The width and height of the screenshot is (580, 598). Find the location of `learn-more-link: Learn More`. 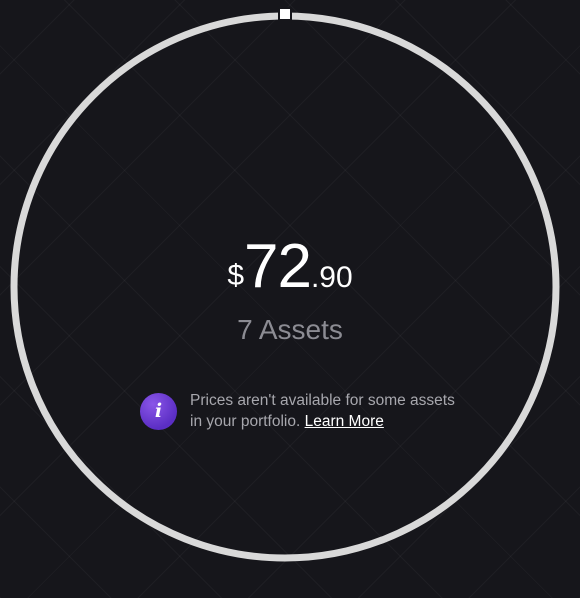

learn-more-link: Learn More is located at coordinates (344, 421).